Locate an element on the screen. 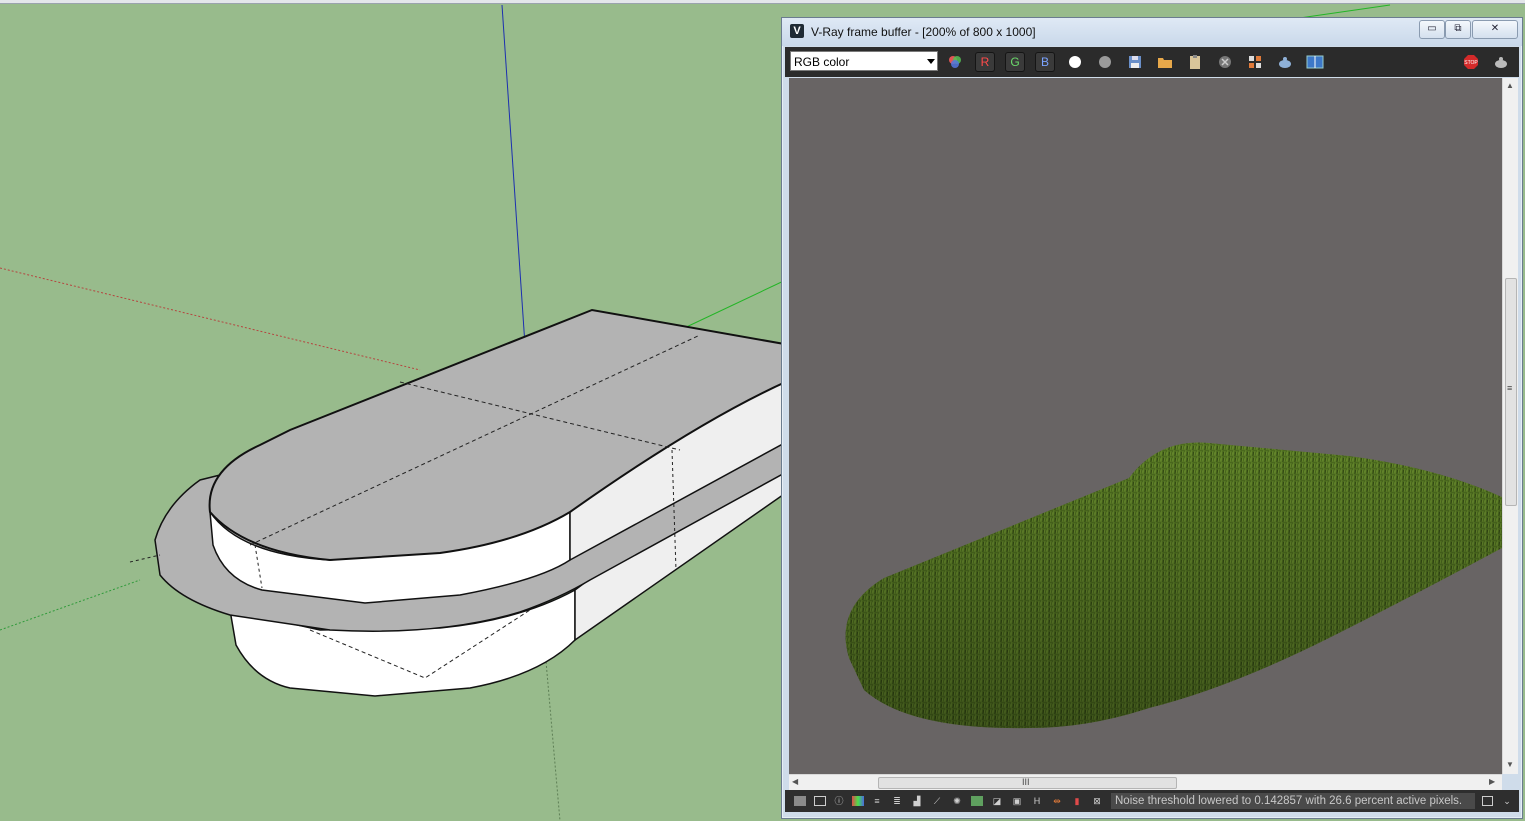  chevron-down-icon is located at coordinates (931, 61).